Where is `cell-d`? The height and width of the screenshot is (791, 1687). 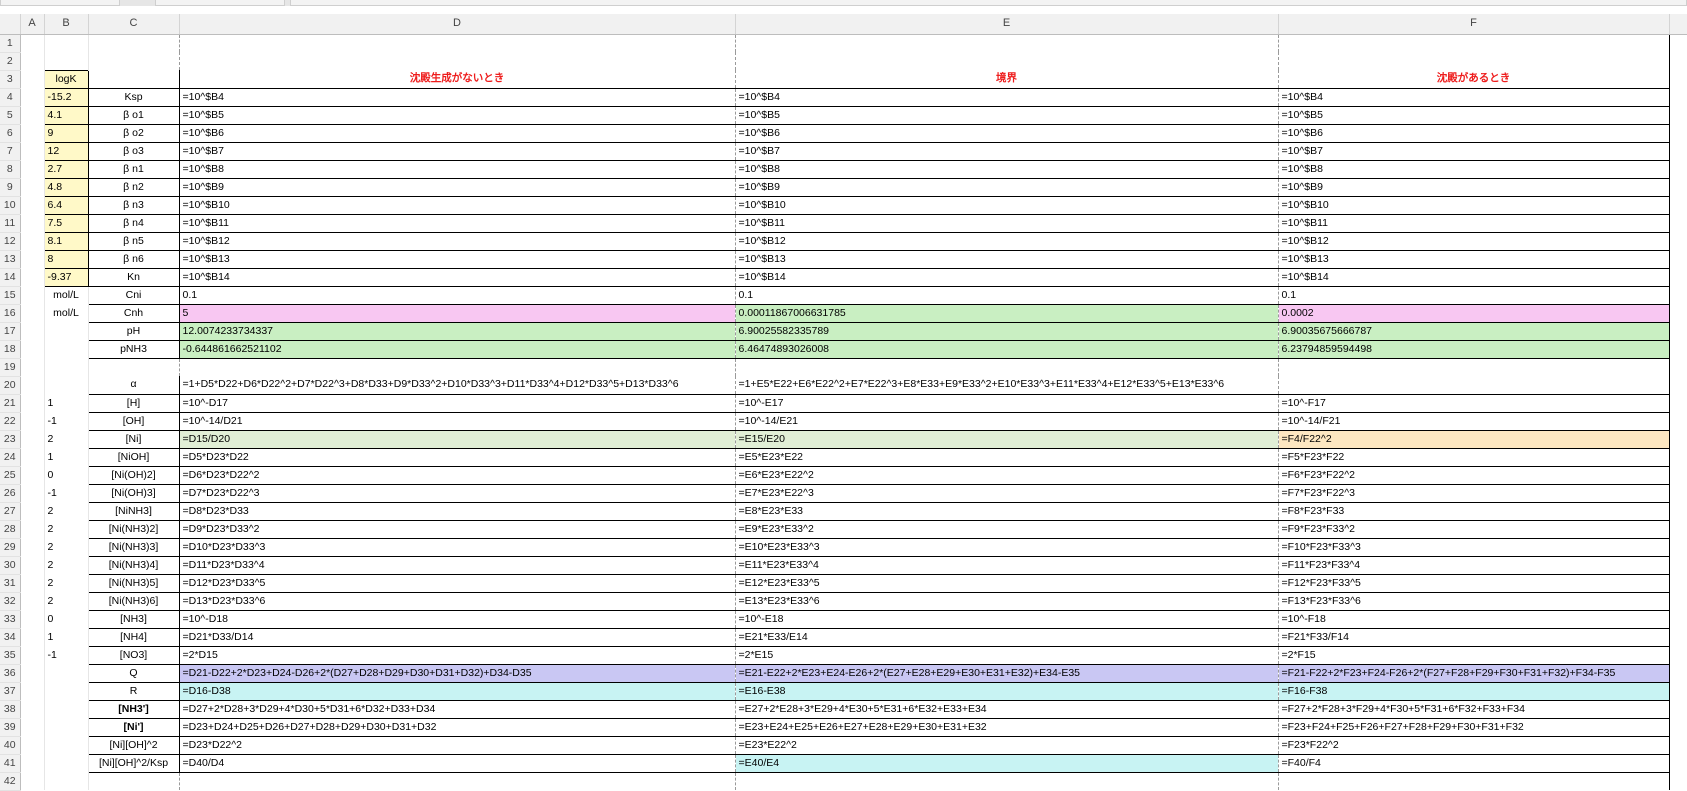
cell-d is located at coordinates (457, 61).